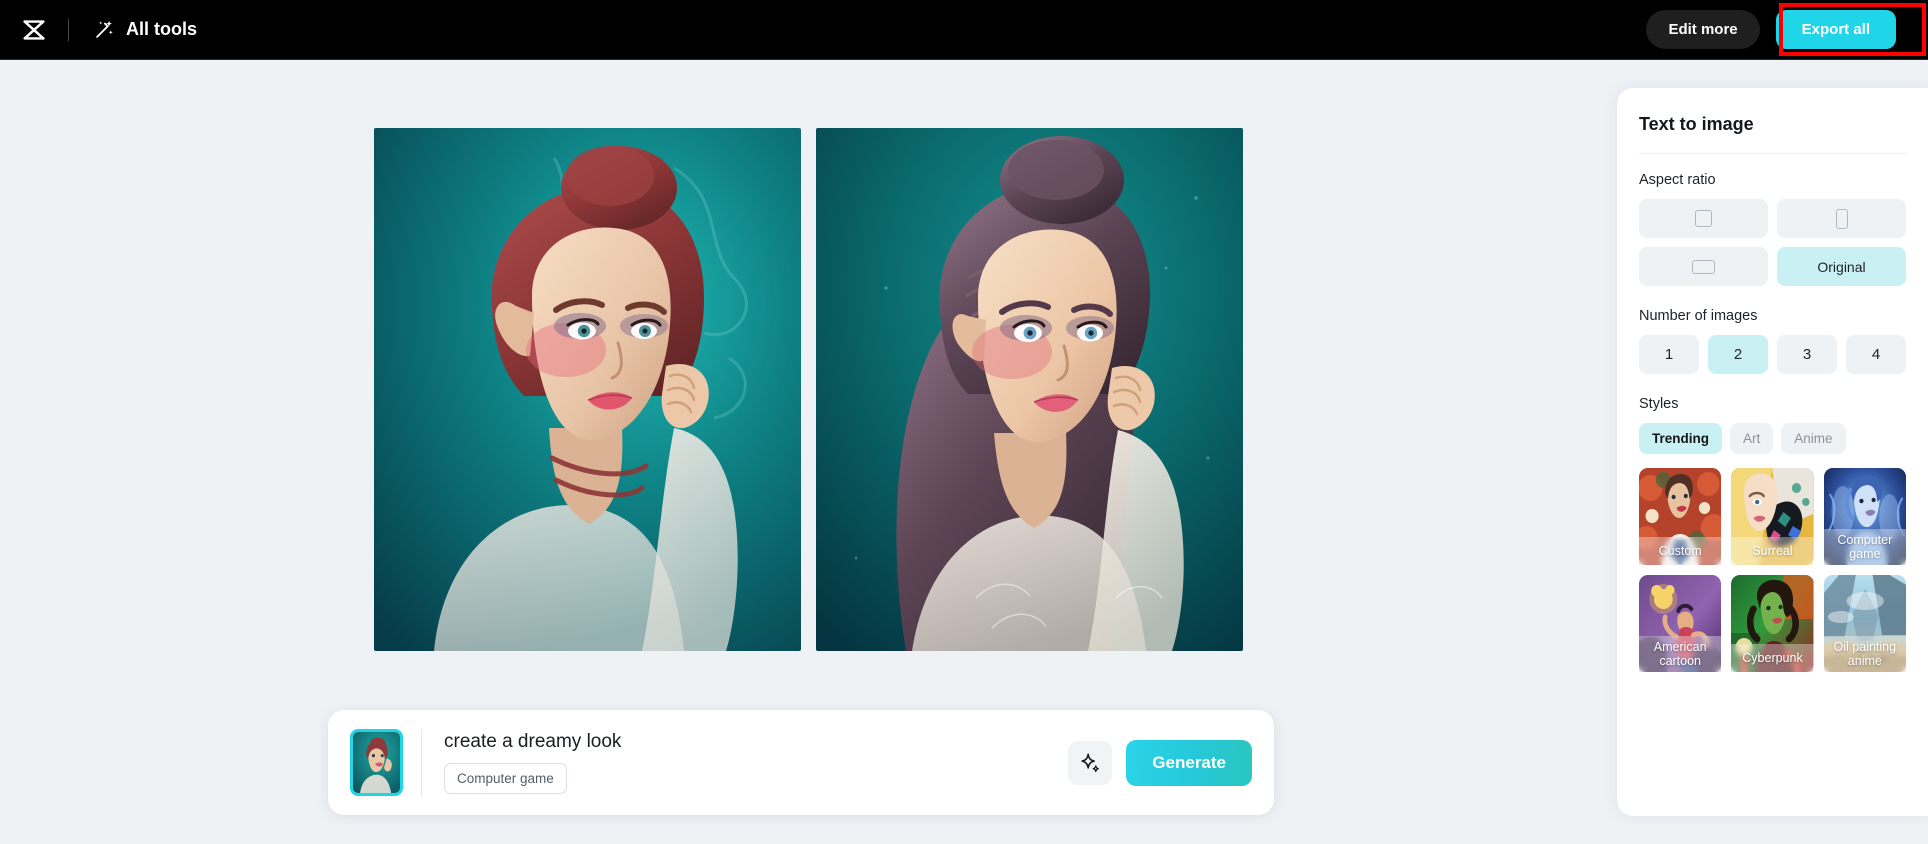  What do you see at coordinates (756, 763) in the screenshot?
I see `prompt-content: create a dreamy look Computer game` at bounding box center [756, 763].